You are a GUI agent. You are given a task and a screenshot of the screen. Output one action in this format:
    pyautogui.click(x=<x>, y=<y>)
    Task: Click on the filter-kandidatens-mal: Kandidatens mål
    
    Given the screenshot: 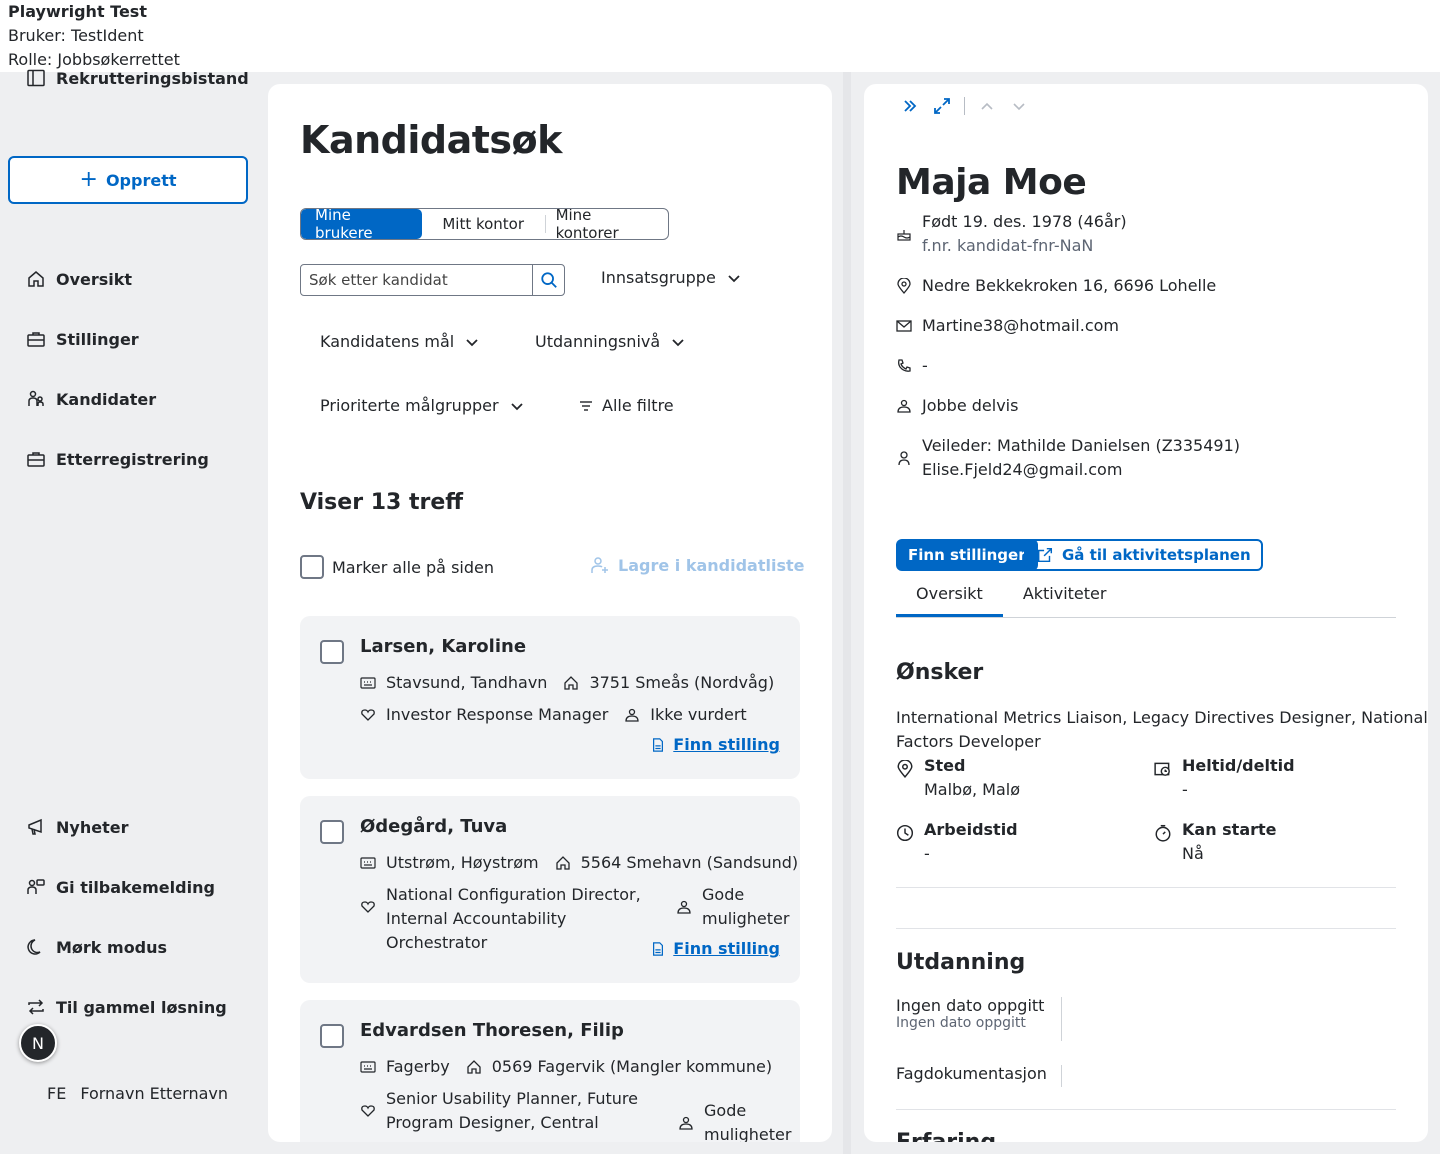 What is the action you would take?
    pyautogui.click(x=400, y=341)
    